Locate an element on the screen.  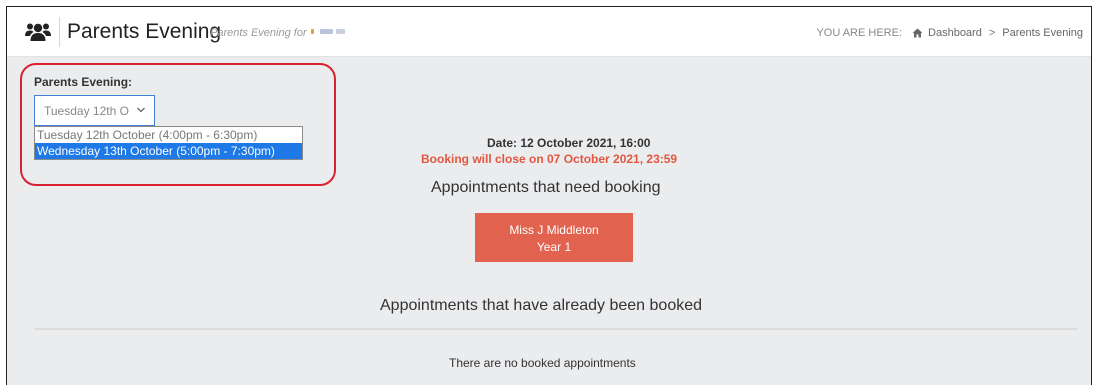
no-booked-appointments-text: There are no booked appointments is located at coordinates (542, 363).